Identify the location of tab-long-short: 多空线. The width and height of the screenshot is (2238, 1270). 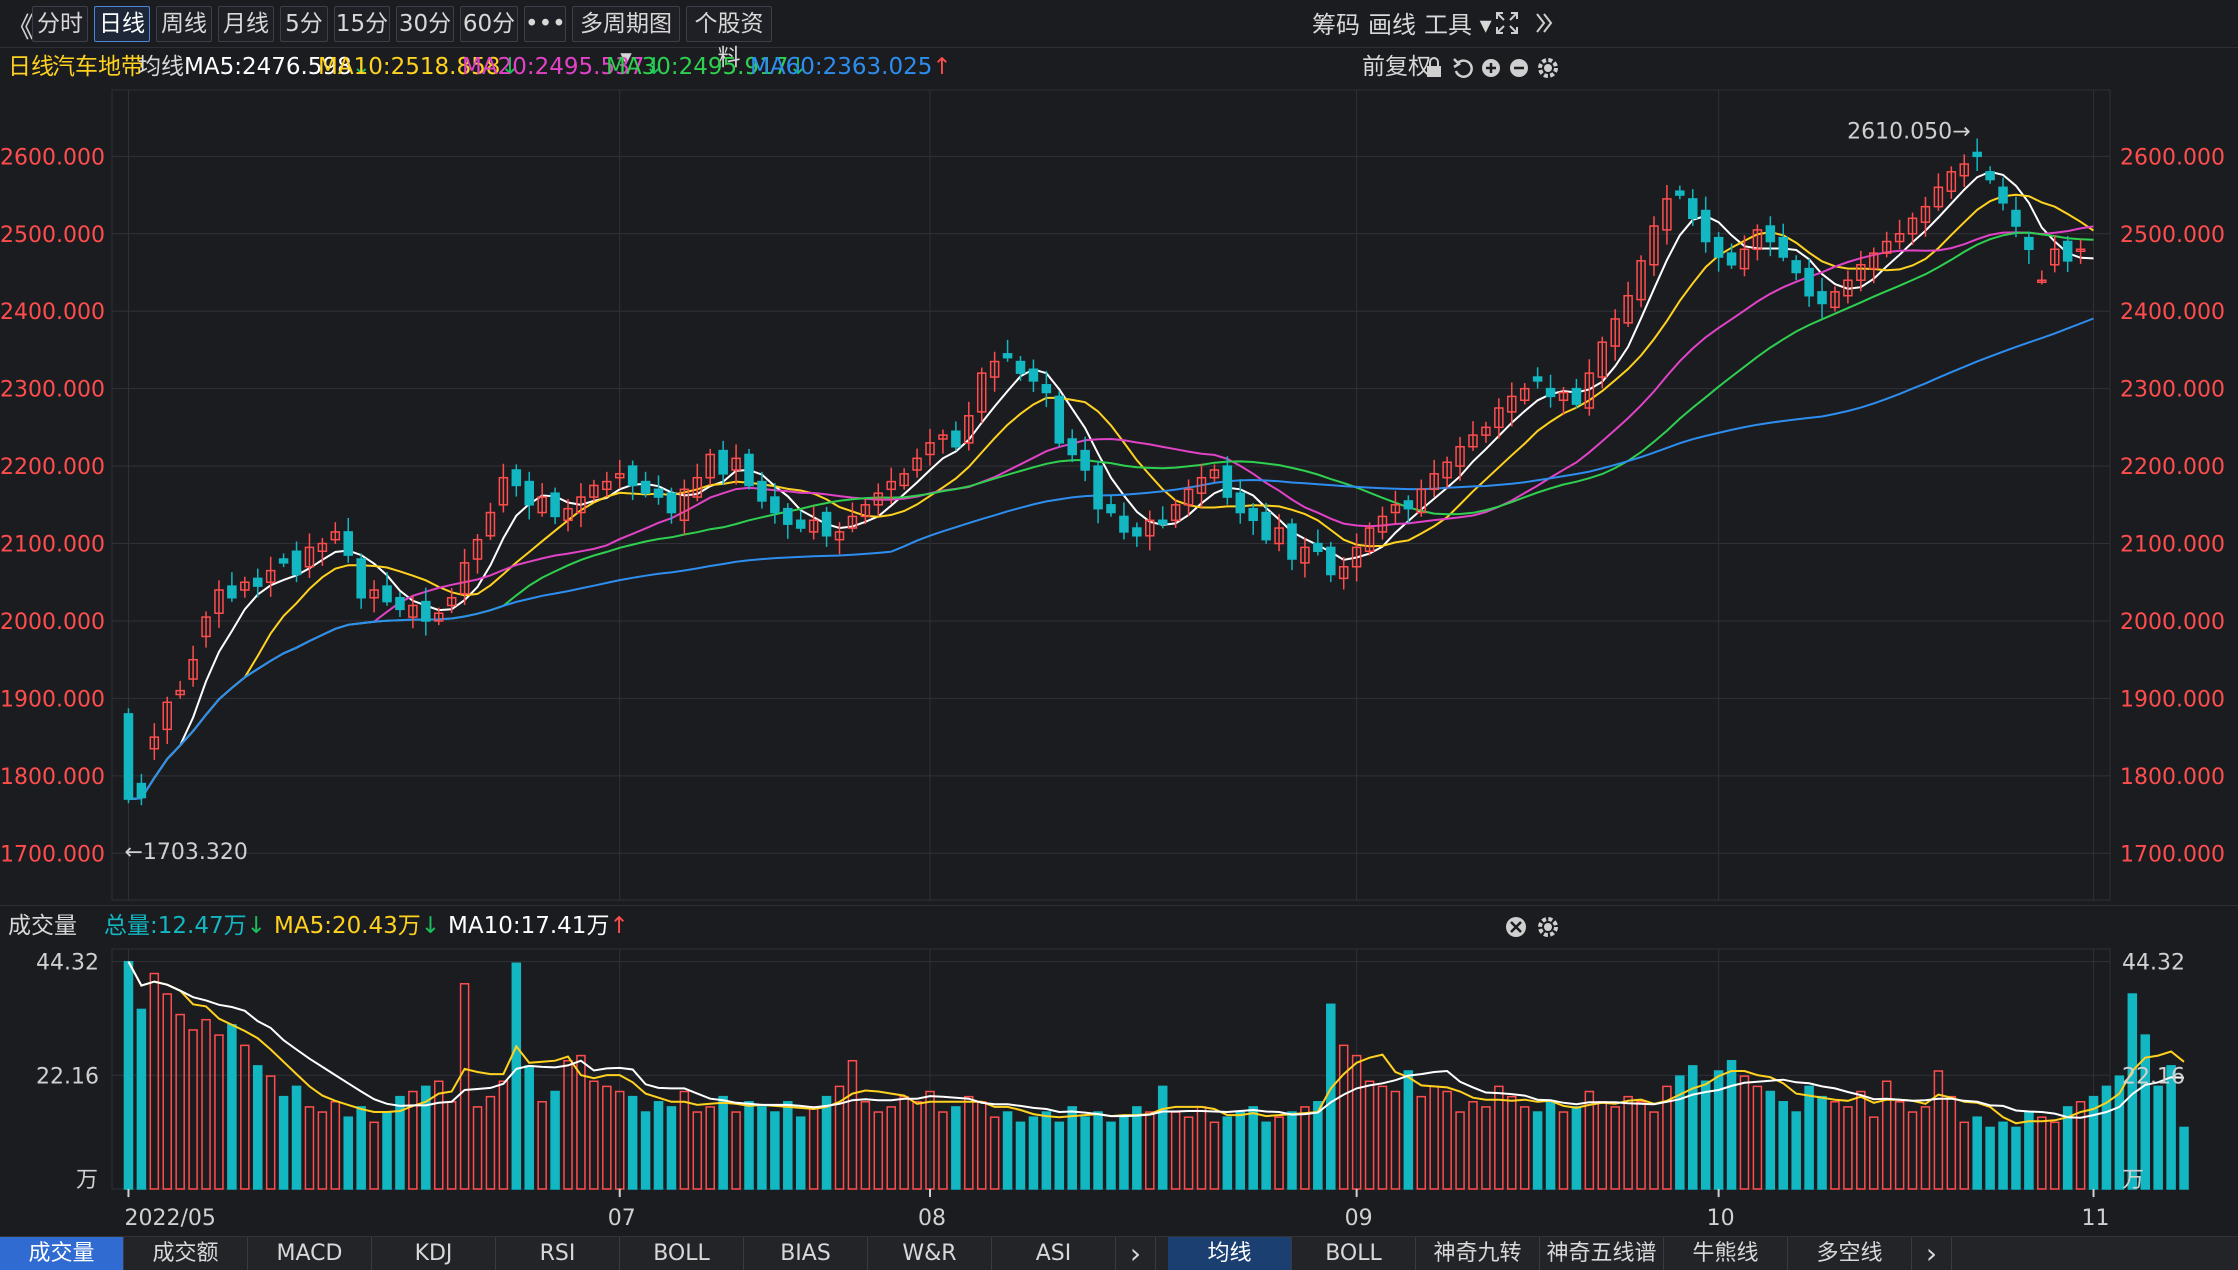
(1850, 1253).